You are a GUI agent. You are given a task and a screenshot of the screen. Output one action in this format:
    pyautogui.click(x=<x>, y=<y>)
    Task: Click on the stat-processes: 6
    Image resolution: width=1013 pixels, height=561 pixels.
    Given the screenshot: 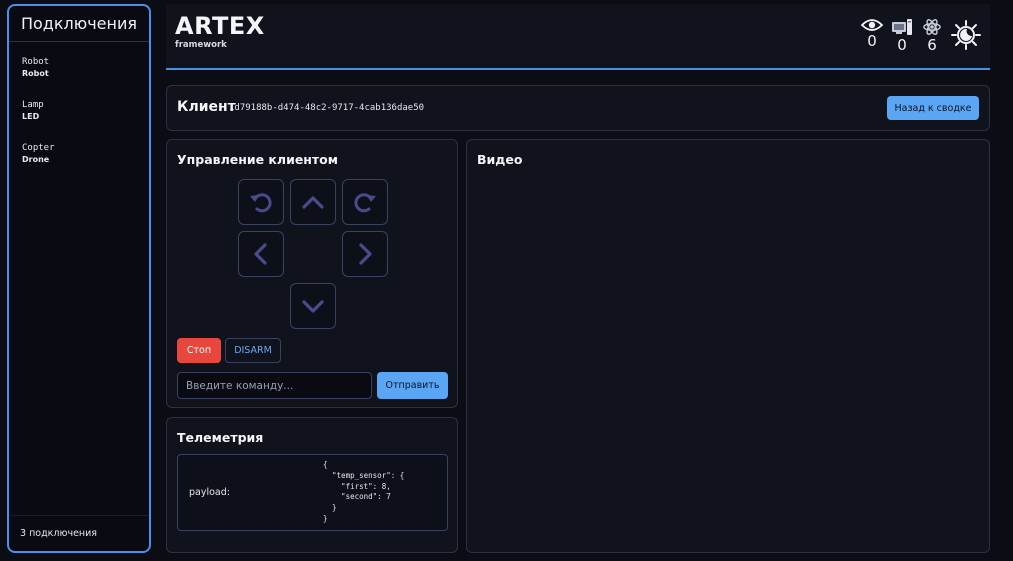 What is the action you would take?
    pyautogui.click(x=932, y=35)
    